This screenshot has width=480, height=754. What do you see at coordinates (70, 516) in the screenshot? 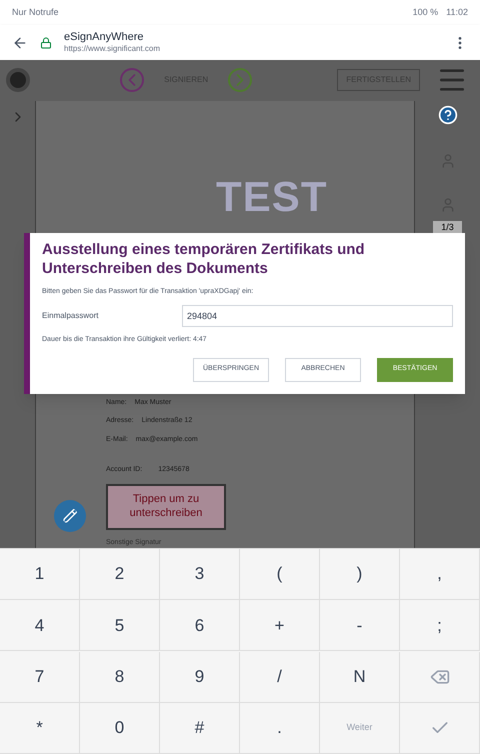
I see `pencil-icon` at bounding box center [70, 516].